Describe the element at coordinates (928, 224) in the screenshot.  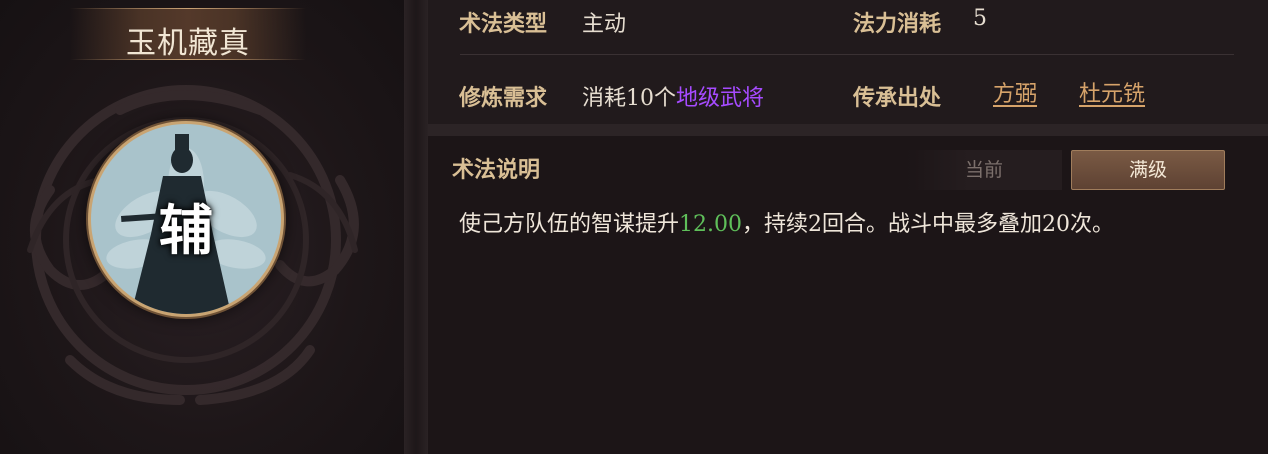
I see `description-text-after: ，持续2回合。战斗中最多叠加20次。` at that location.